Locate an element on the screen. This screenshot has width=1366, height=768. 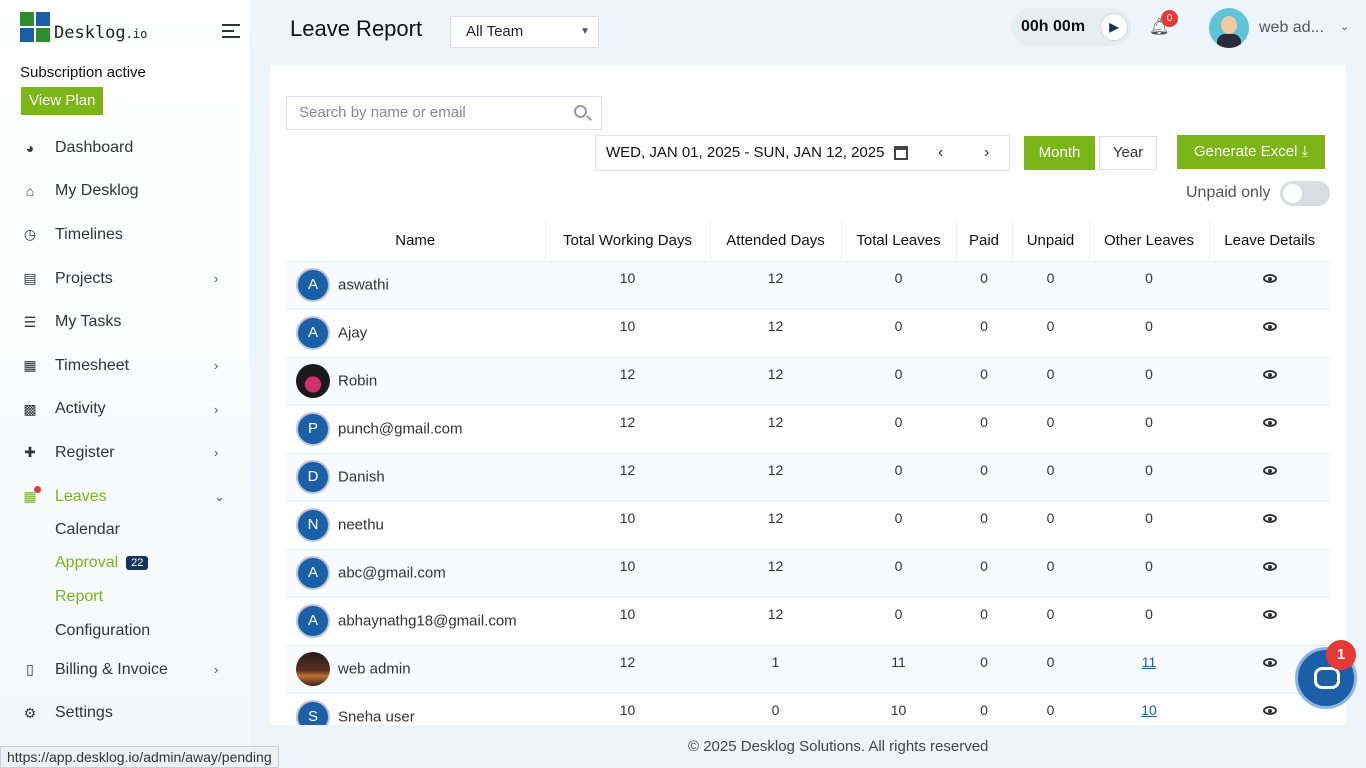
generate-excel-label: Generate Excel is located at coordinates (1245, 151).